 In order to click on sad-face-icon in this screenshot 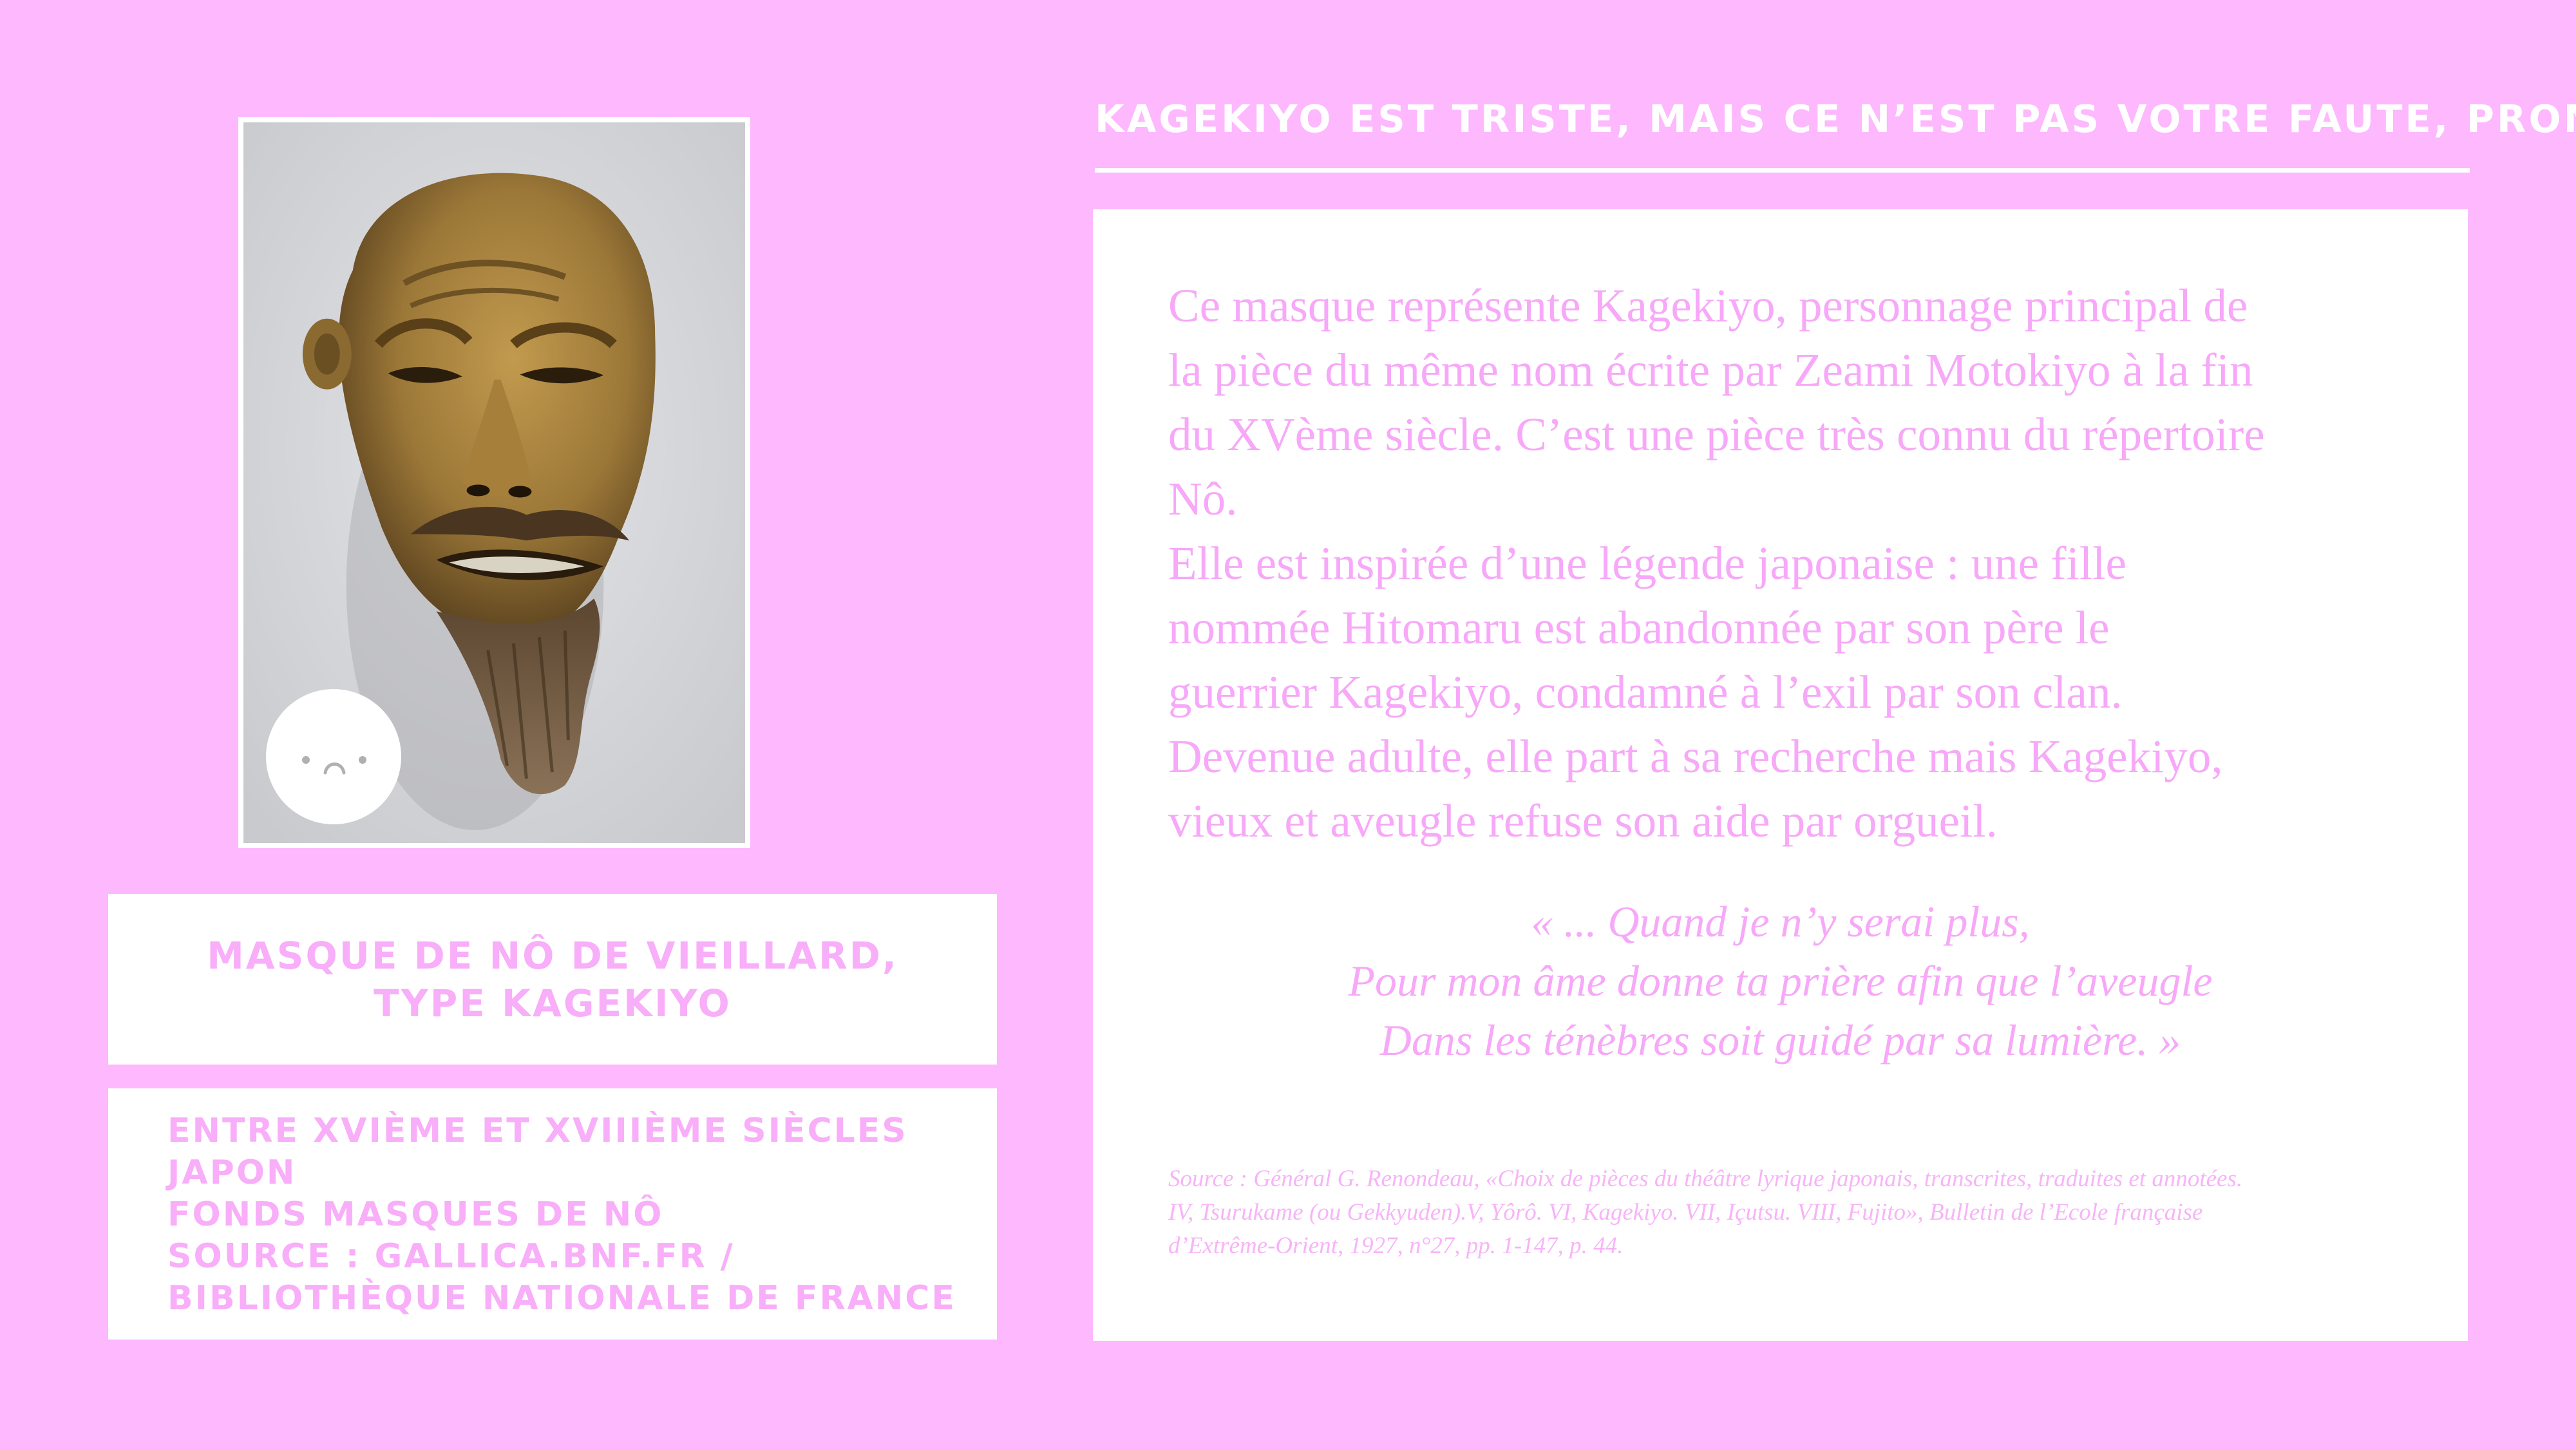, I will do `click(334, 756)`.